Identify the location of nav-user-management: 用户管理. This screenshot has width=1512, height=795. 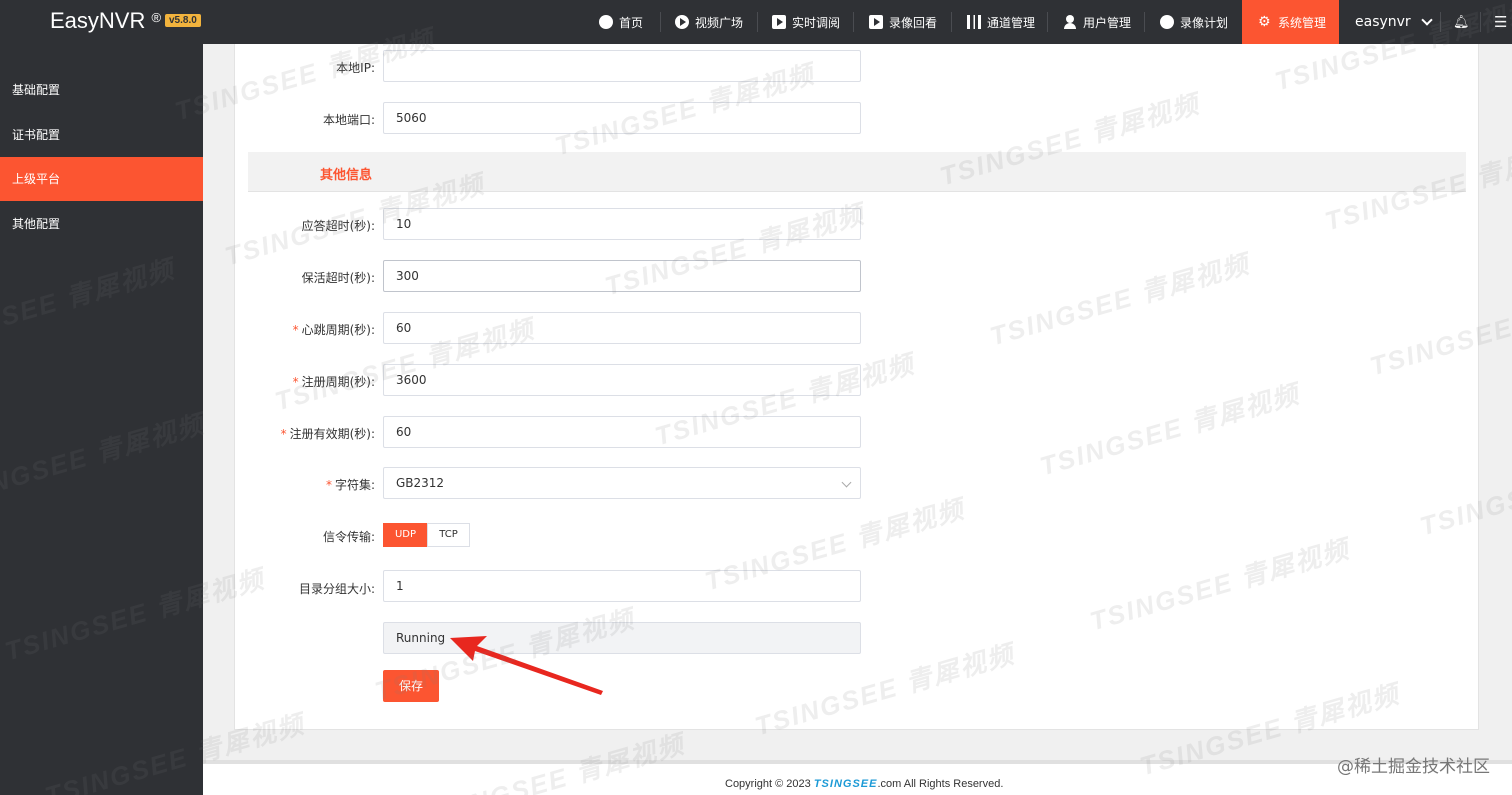
(1097, 22).